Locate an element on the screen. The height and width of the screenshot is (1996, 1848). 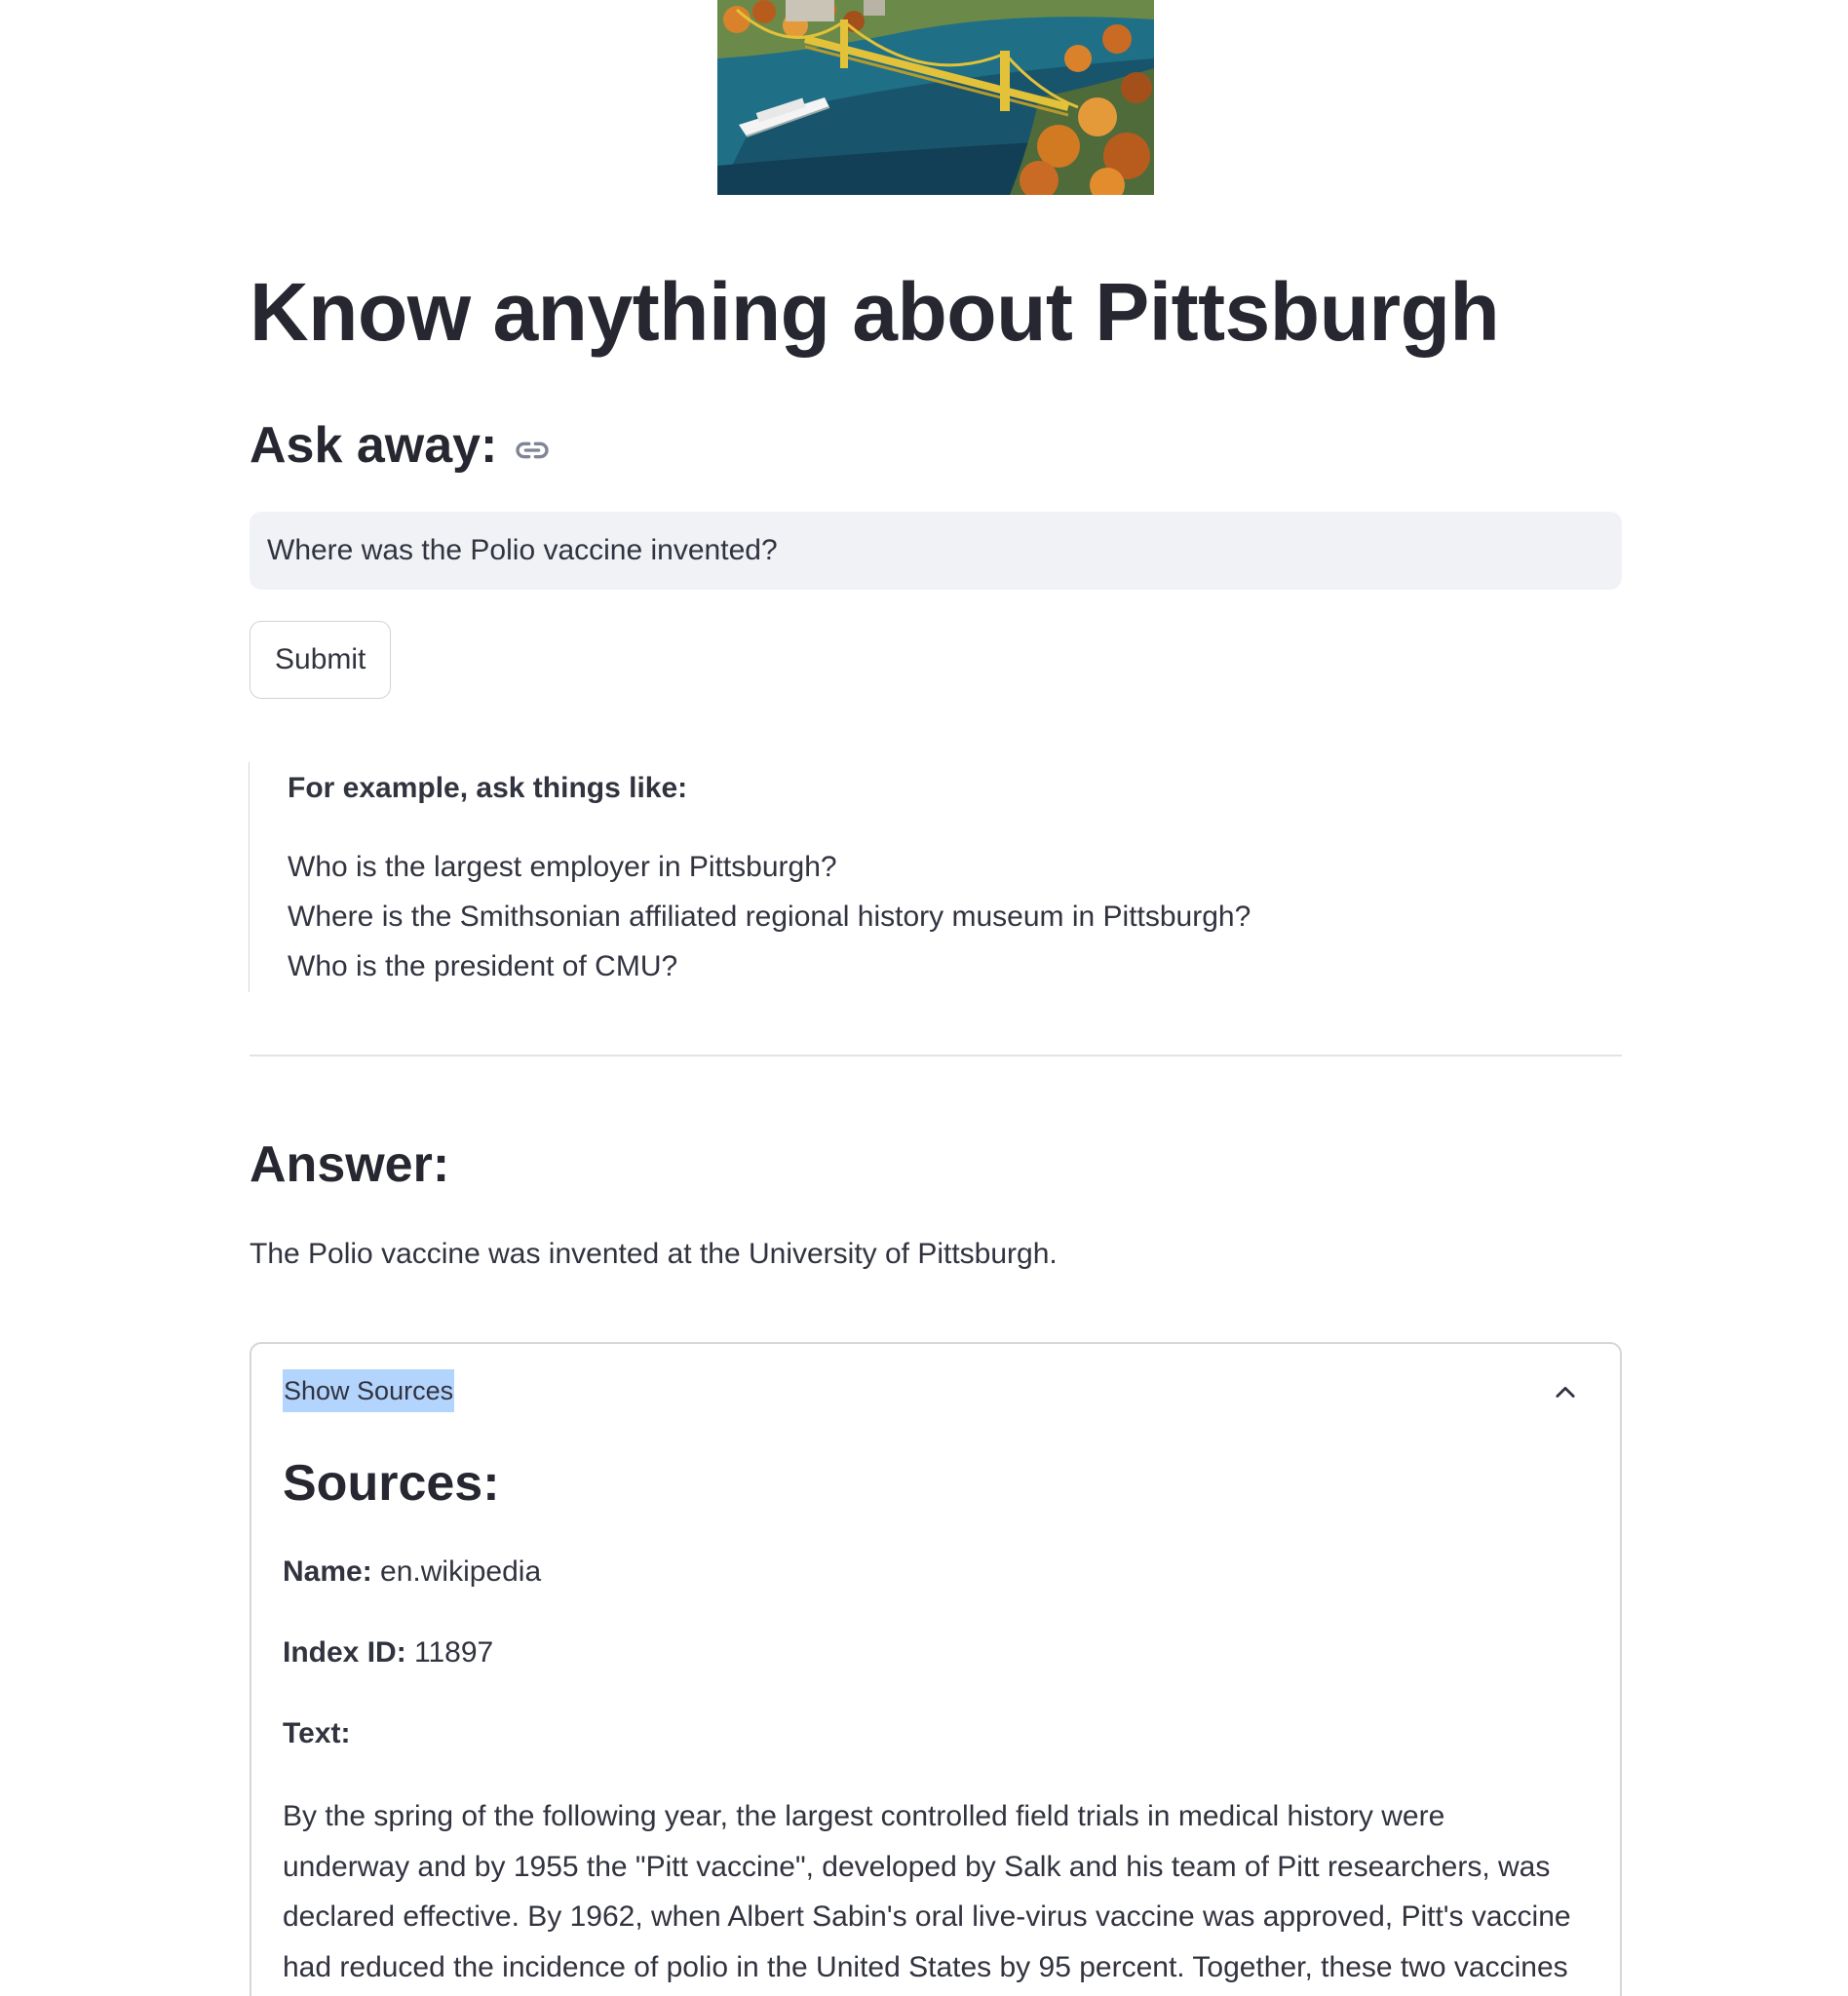
examples-title: For example, ask things like: is located at coordinates (488, 788).